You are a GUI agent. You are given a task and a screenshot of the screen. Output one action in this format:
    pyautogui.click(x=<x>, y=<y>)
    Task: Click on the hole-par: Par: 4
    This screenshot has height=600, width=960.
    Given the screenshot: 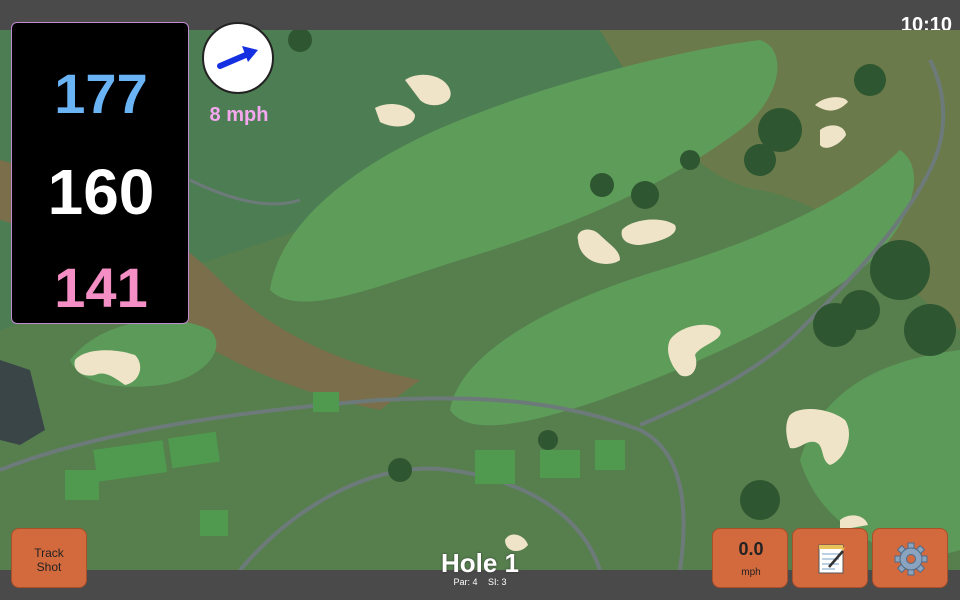 What is the action you would take?
    pyautogui.click(x=465, y=582)
    